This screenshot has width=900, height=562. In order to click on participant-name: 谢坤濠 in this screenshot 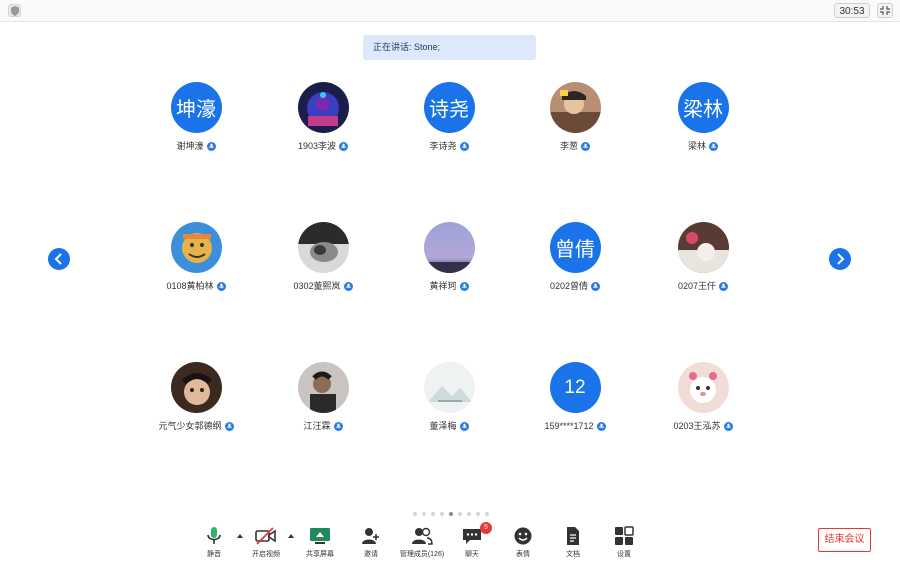, I will do `click(190, 146)`.